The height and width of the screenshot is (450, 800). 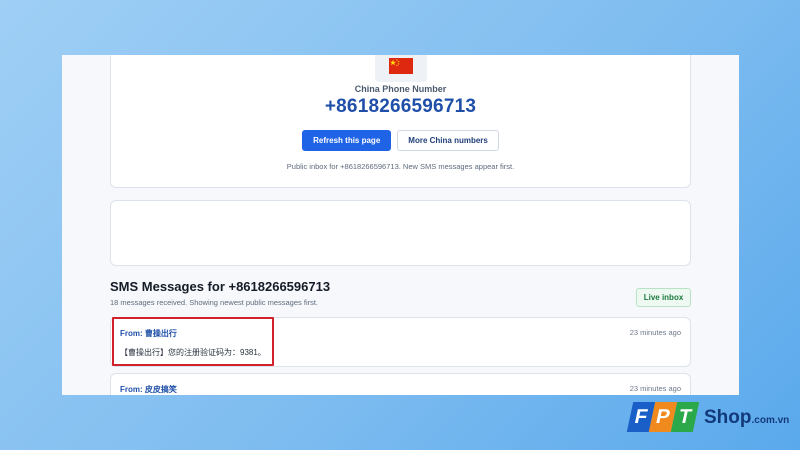 What do you see at coordinates (448, 140) in the screenshot?
I see `more-numbers-button: More China numbers` at bounding box center [448, 140].